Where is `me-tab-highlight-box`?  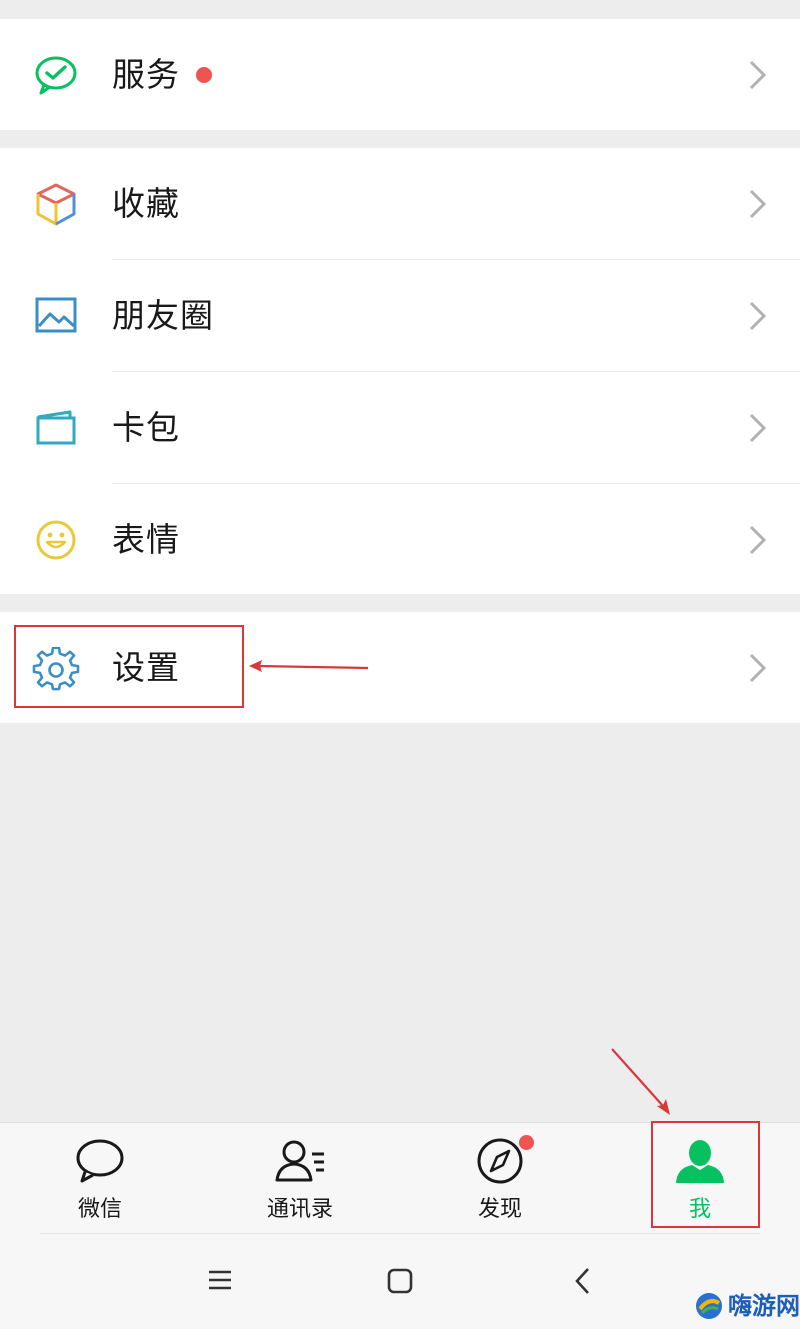 me-tab-highlight-box is located at coordinates (705, 1174).